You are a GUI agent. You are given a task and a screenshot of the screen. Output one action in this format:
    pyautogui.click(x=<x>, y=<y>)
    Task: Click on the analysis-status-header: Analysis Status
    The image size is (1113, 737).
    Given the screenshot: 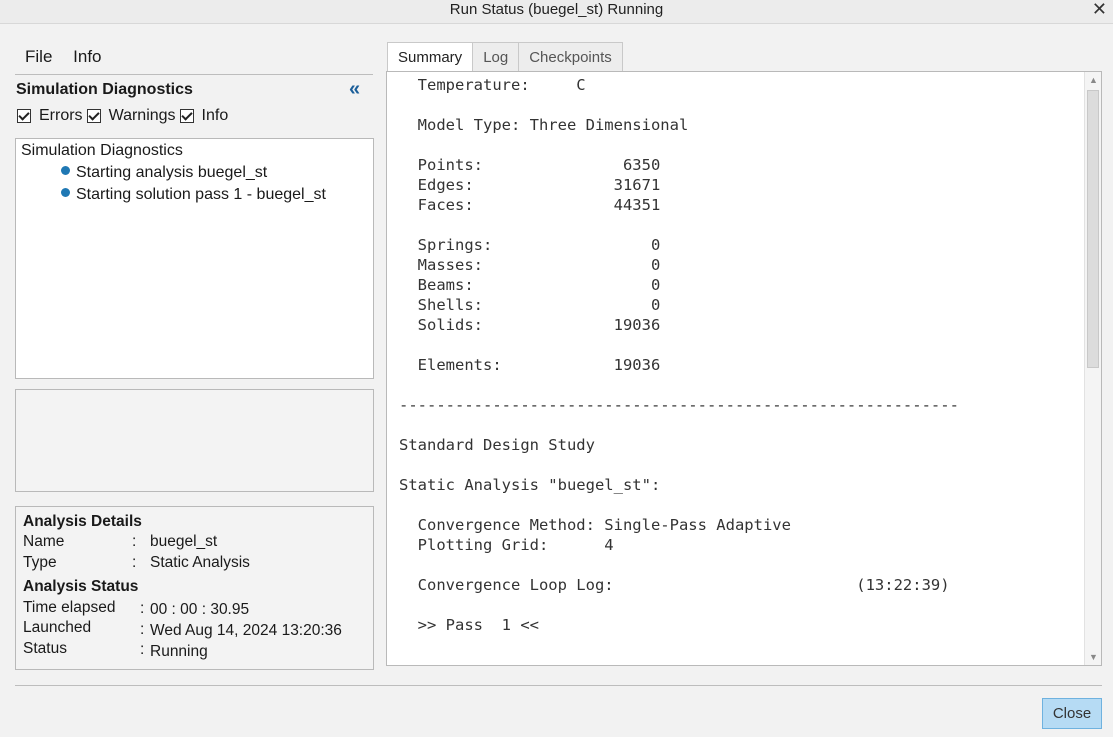 What is the action you would take?
    pyautogui.click(x=81, y=586)
    